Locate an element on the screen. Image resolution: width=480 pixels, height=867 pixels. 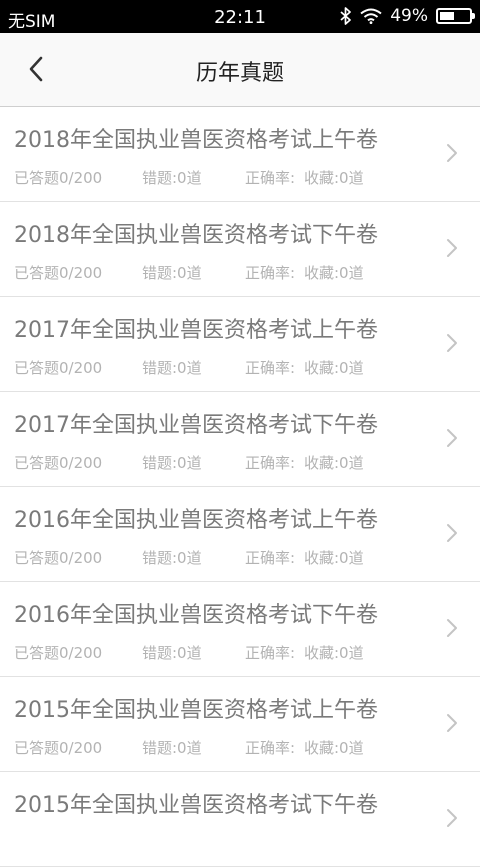
battery-tip is located at coordinates (473, 16).